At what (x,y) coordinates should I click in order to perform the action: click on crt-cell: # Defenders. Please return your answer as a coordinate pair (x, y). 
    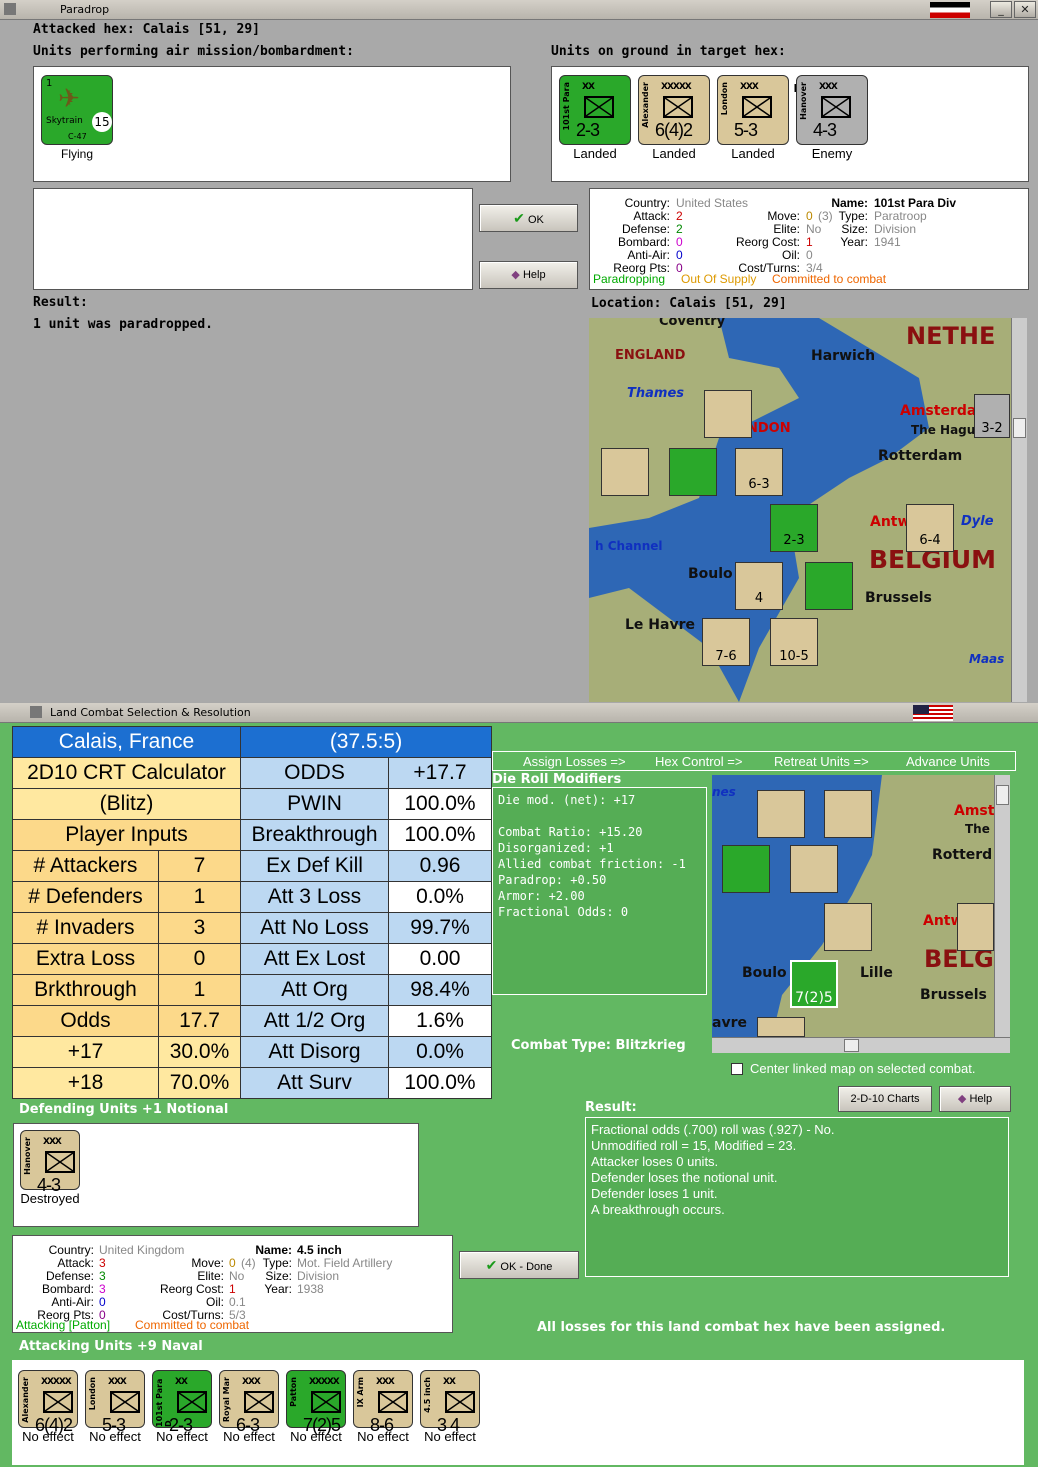
    Looking at the image, I should click on (85, 897).